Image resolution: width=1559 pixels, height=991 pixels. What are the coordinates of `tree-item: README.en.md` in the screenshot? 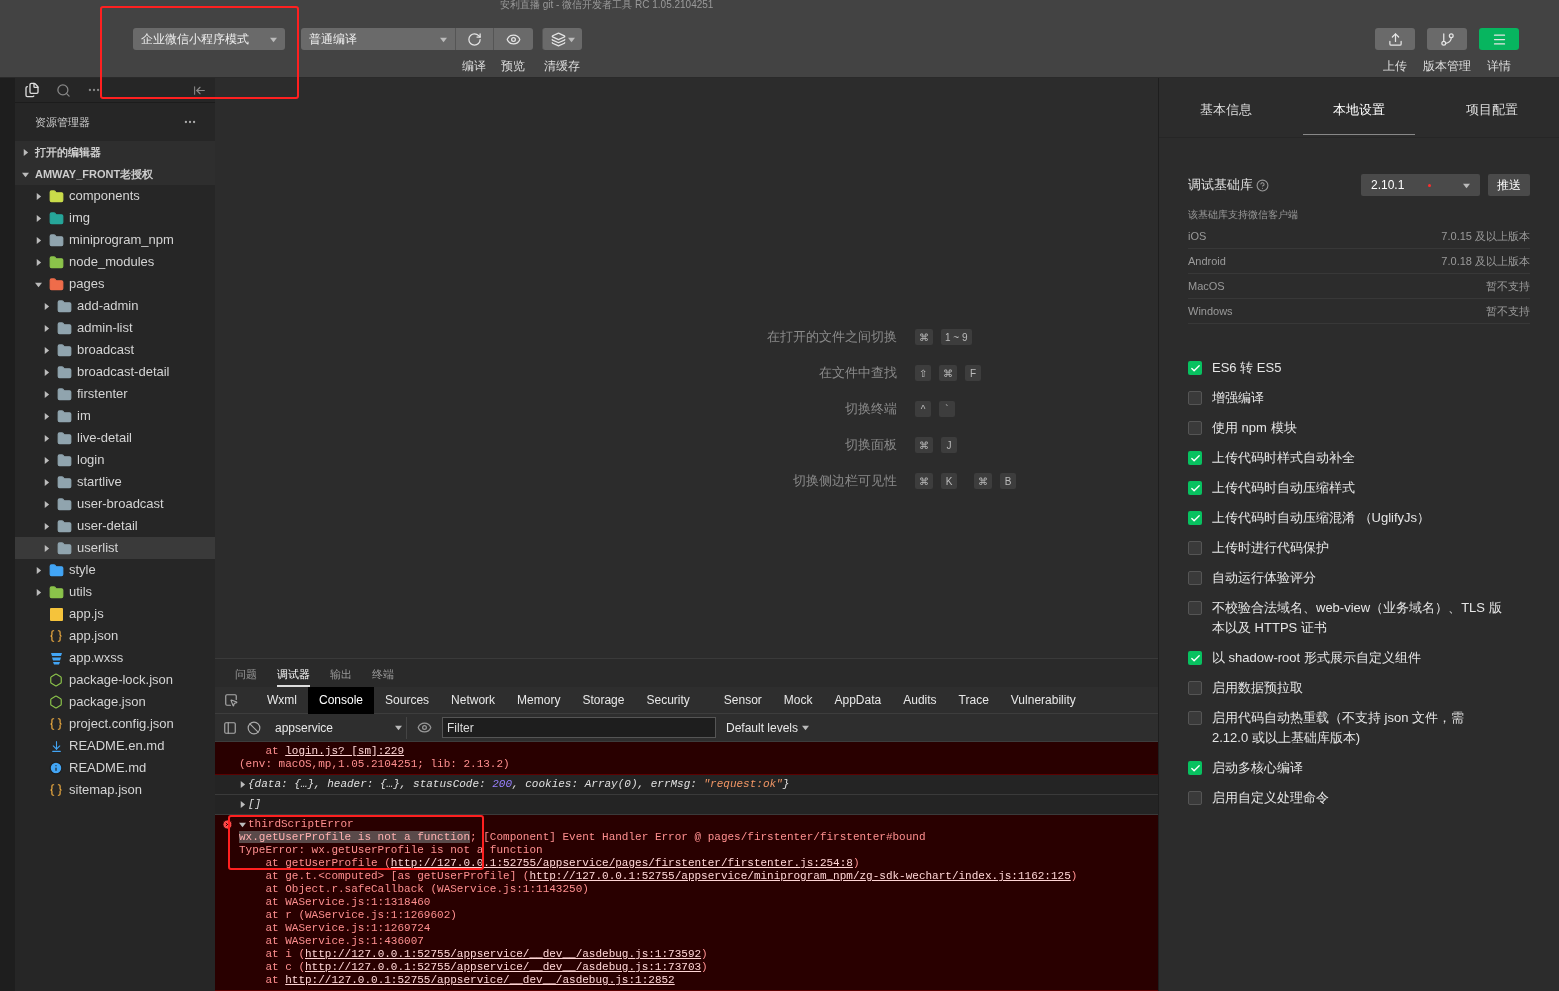 It's located at (115, 746).